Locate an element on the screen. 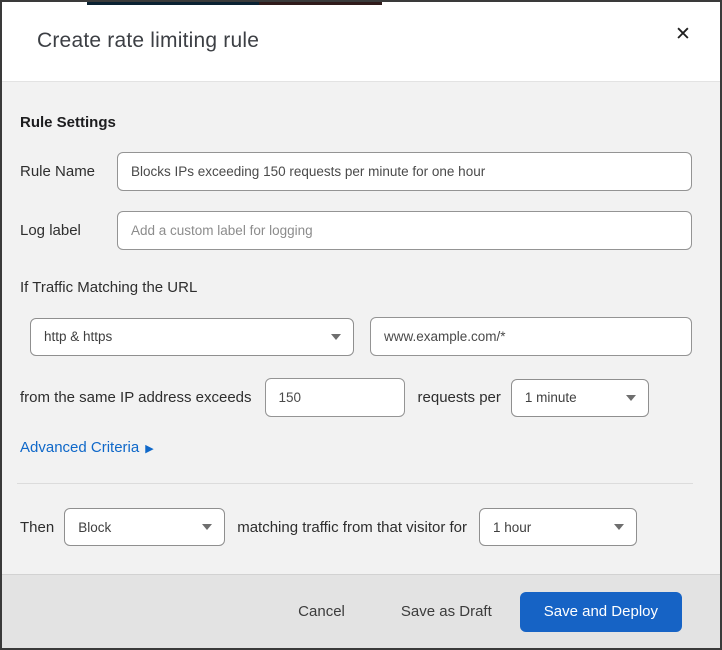  log-label-input is located at coordinates (404, 230).